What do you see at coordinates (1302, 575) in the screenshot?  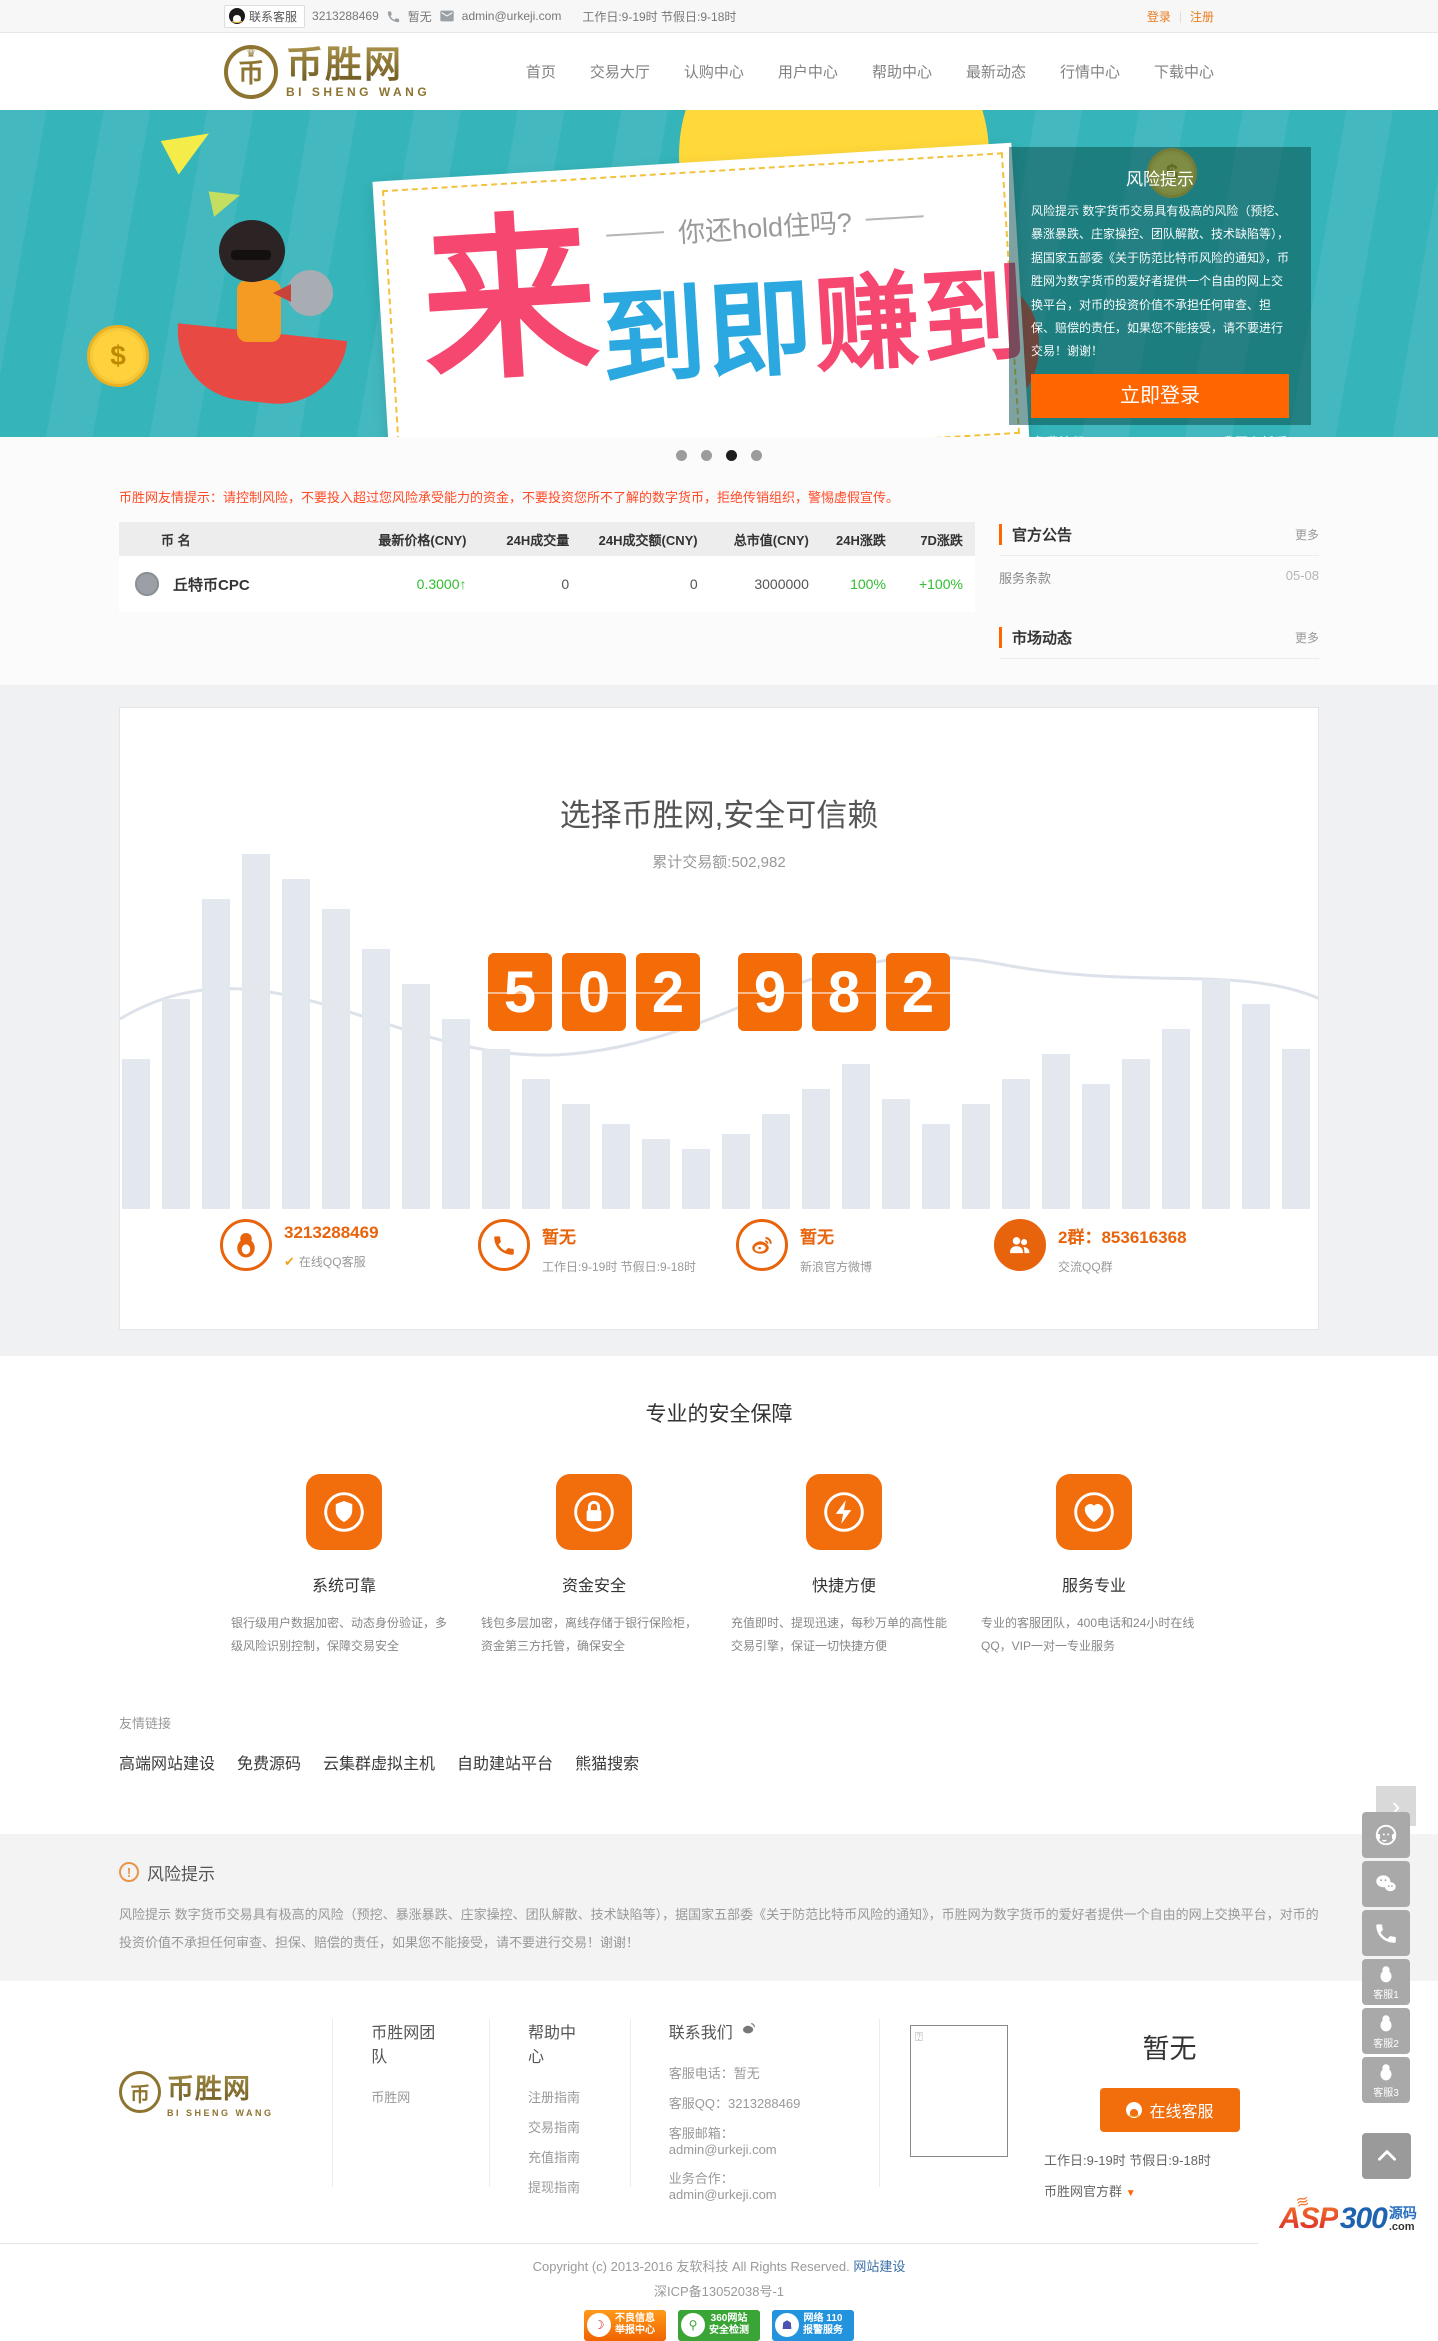 I see `announcement-date: 05-08` at bounding box center [1302, 575].